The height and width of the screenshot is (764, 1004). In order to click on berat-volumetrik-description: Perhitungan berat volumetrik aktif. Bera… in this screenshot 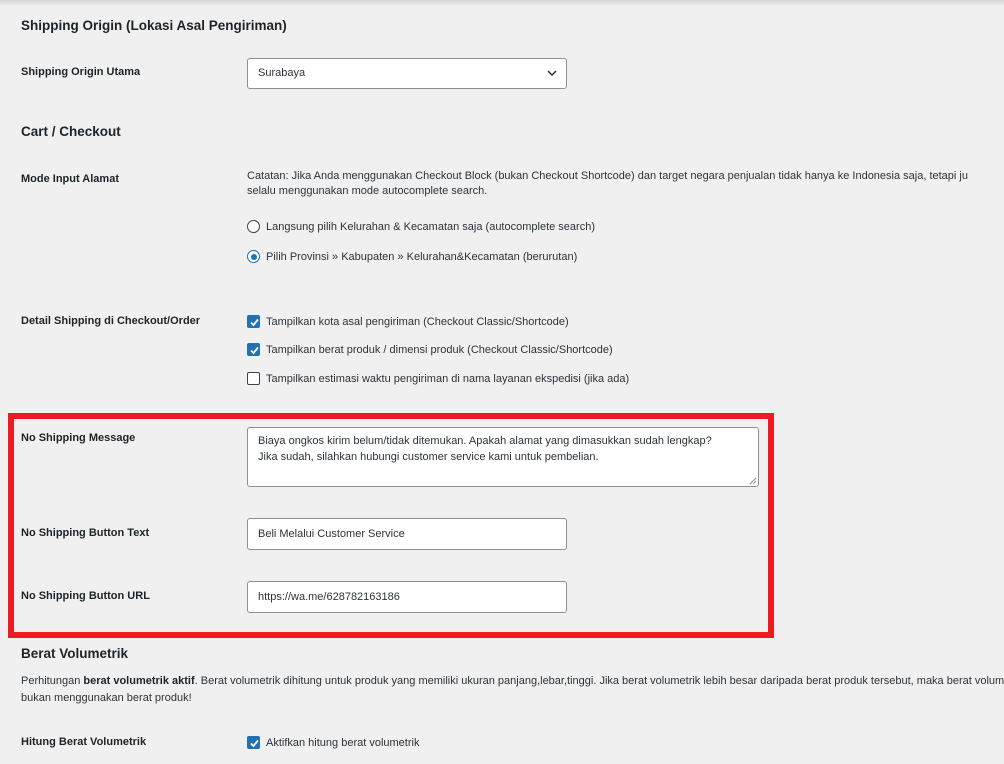, I will do `click(512, 690)`.